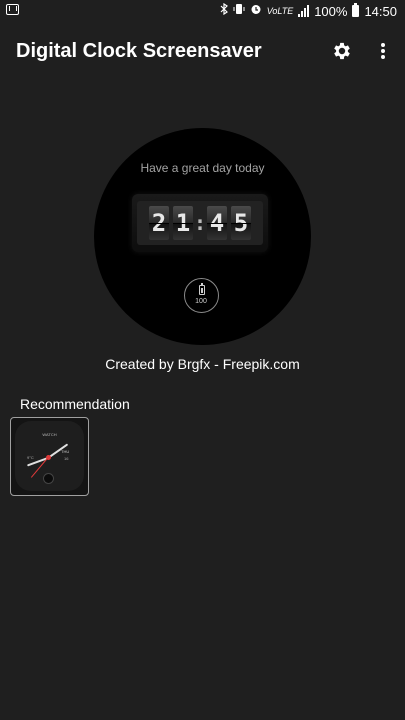 This screenshot has width=405, height=720. What do you see at coordinates (201, 301) in the screenshot?
I see `battery-level: 100` at bounding box center [201, 301].